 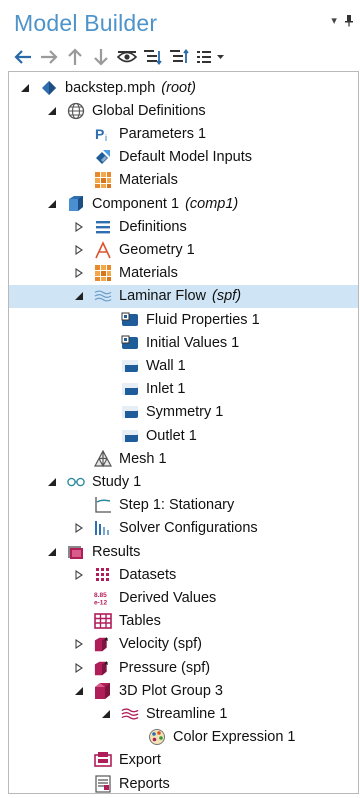 I want to click on tree-node: Component 1 (comp1), so click(x=183, y=203).